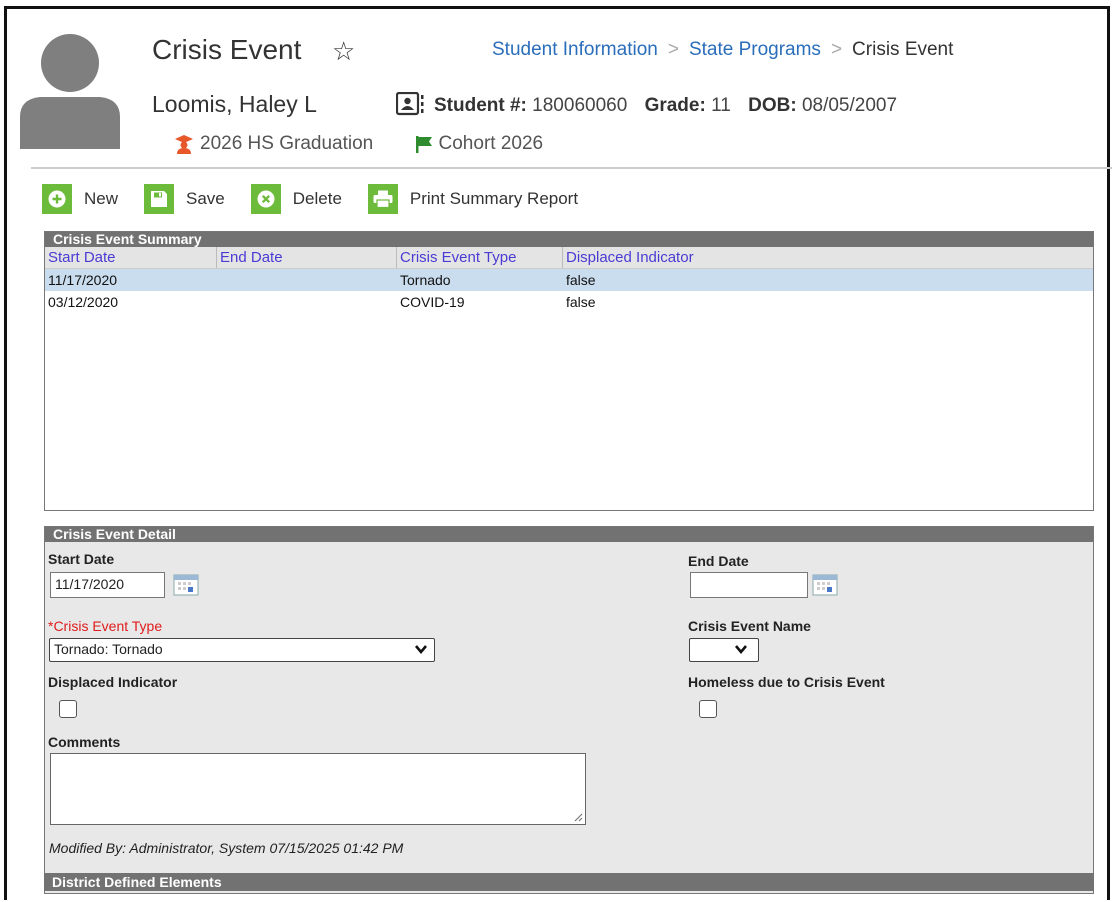  Describe the element at coordinates (718, 561) in the screenshot. I see `end-date-label: End Date` at that location.